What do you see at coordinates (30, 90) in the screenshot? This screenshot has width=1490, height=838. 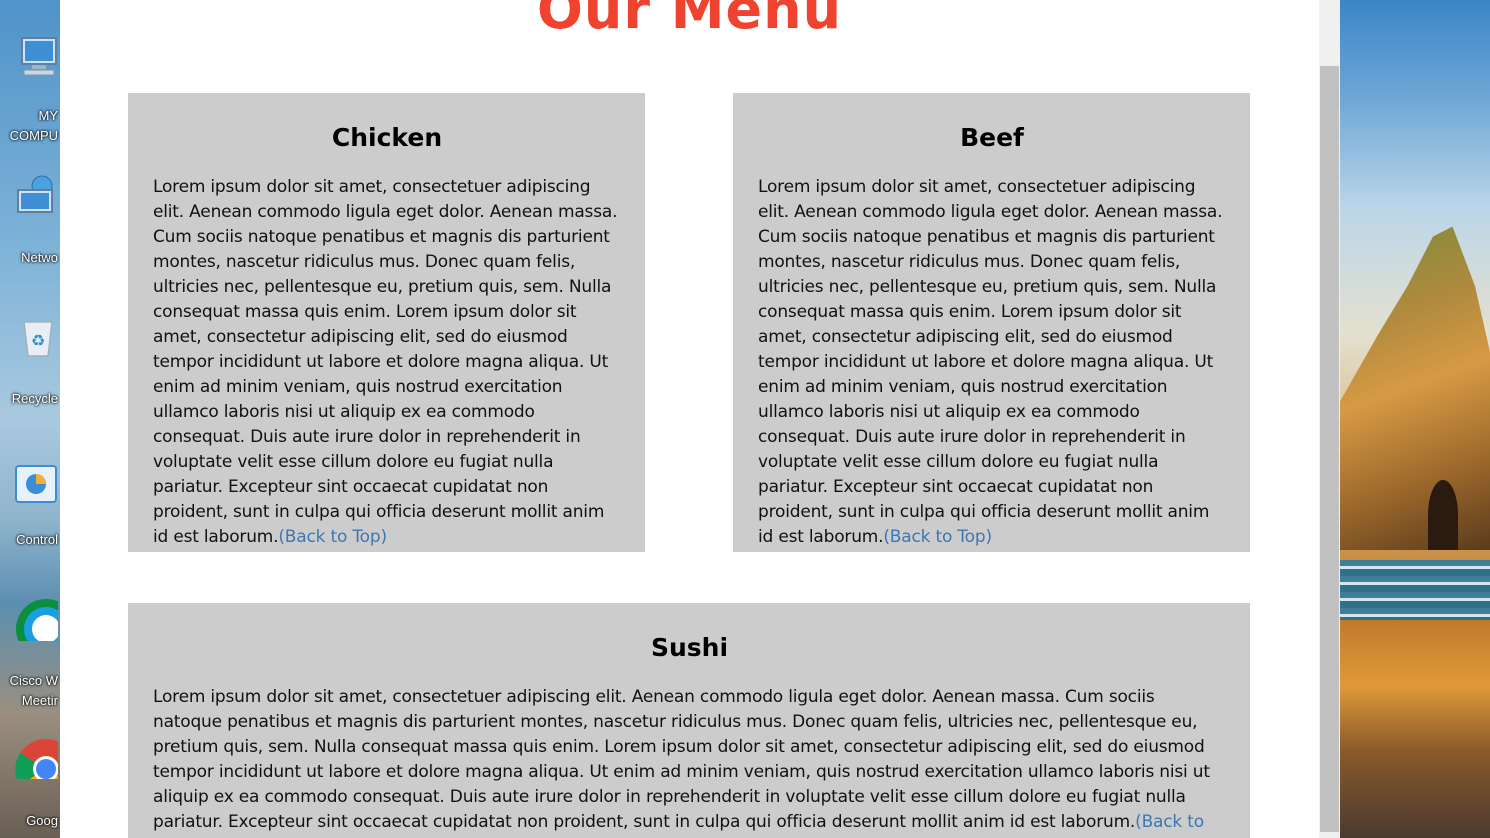 I see `desktop-icon-my-computer: MY COMPU` at bounding box center [30, 90].